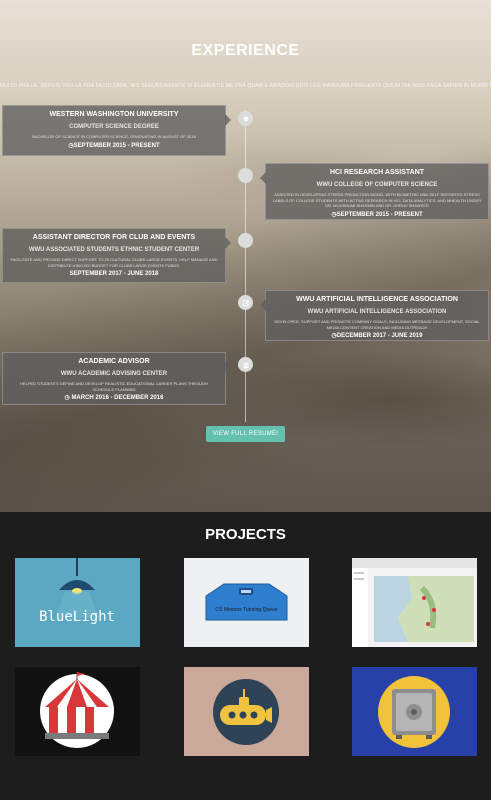 This screenshot has width=491, height=800. I want to click on cs-mentors-label: CS Mentors Tutoring Queue, so click(246, 610).